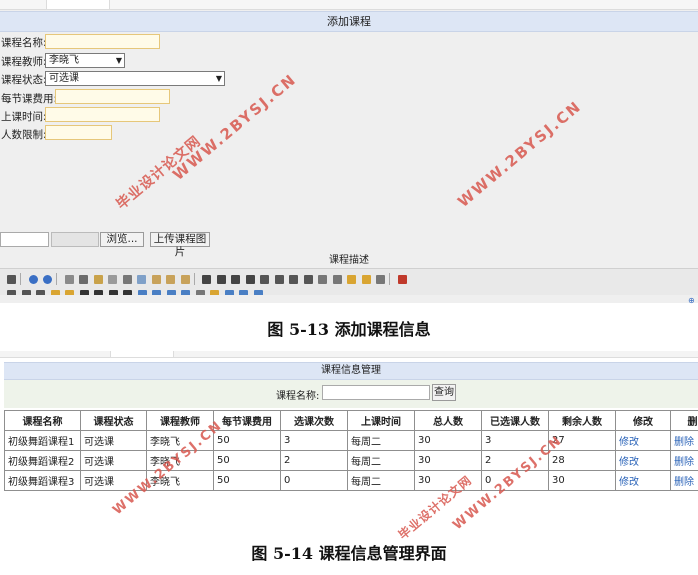 The image size is (698, 575). Describe the element at coordinates (691, 300) in the screenshot. I see `zoom-icon: ⊕` at that location.